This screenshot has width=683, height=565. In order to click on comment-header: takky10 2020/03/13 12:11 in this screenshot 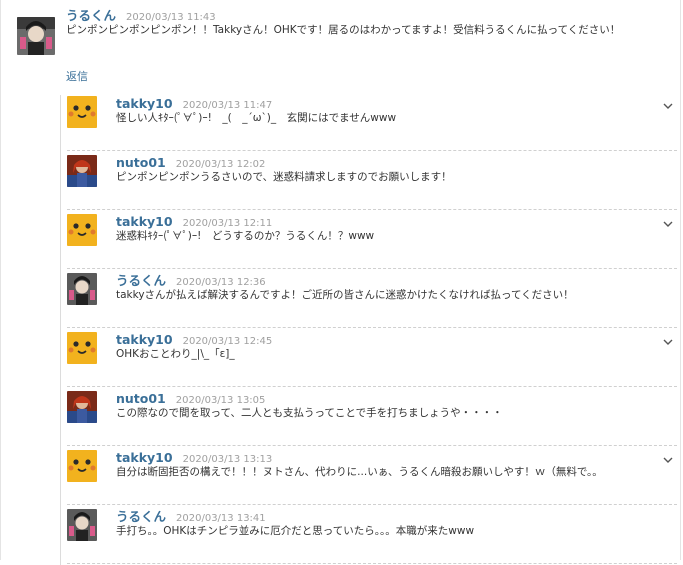, I will do `click(388, 220)`.